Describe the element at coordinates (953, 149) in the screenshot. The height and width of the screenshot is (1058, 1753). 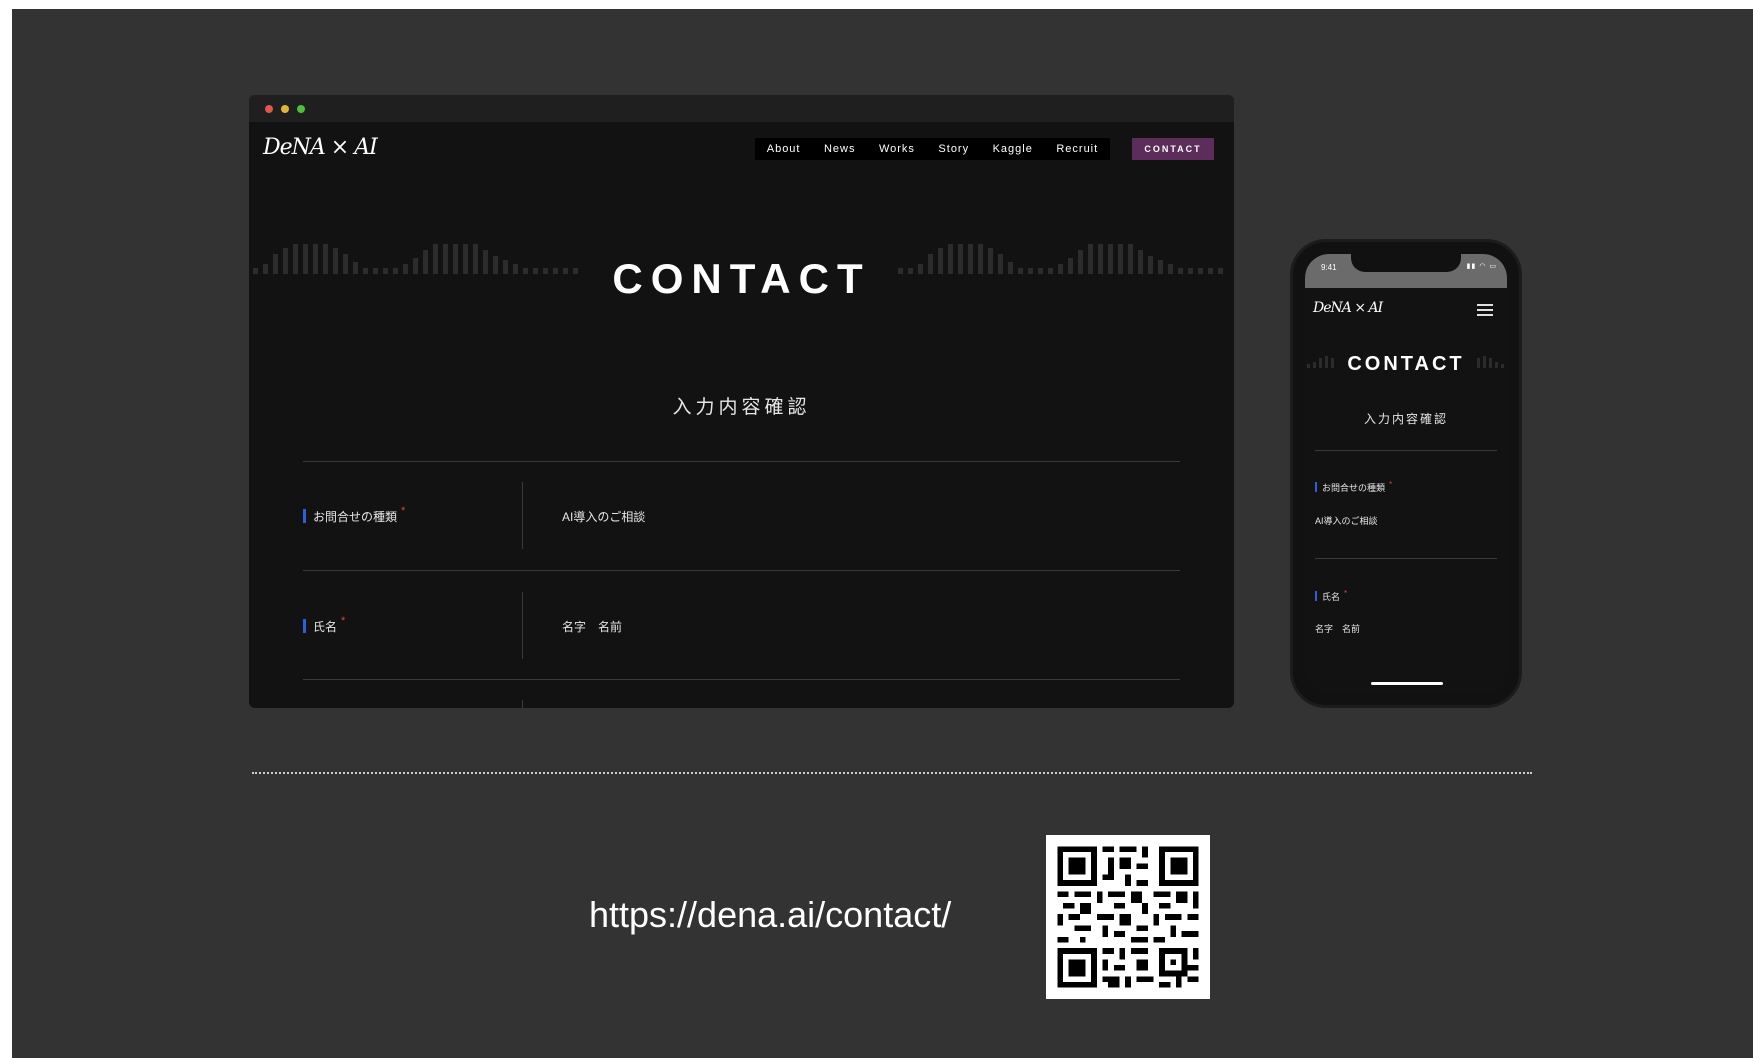
I see `nav-item-story: Story` at that location.